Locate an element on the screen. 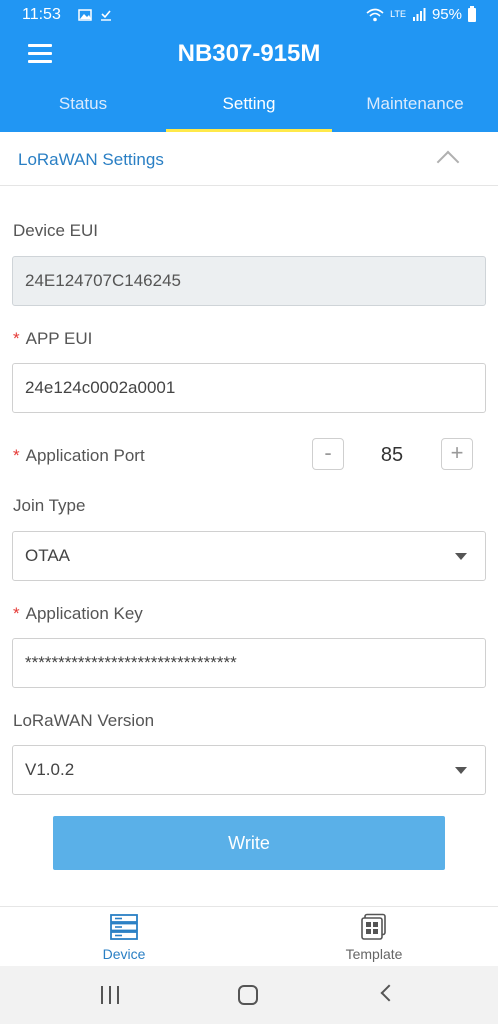  app-port-value: 85 is located at coordinates (392, 455).